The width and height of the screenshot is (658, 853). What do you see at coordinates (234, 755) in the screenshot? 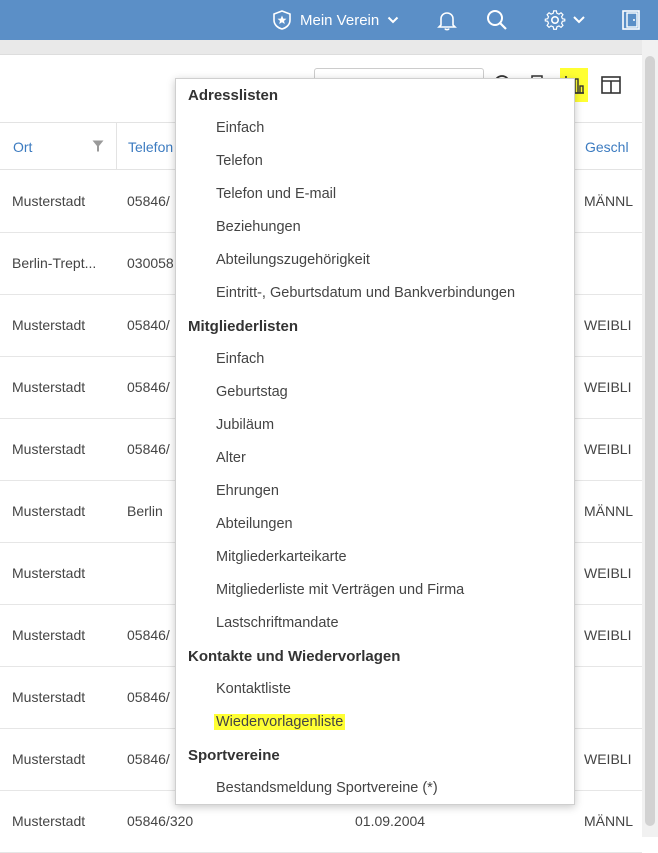
I see `menu-group-heading: Sportvereine` at bounding box center [234, 755].